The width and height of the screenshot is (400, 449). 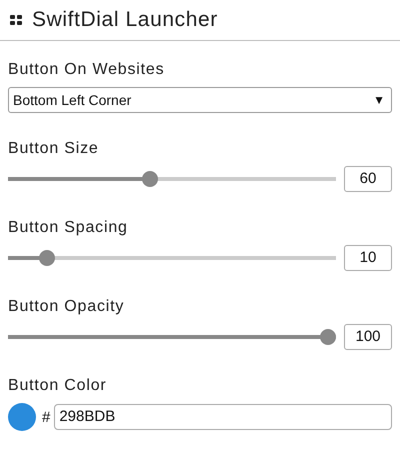 What do you see at coordinates (200, 100) in the screenshot?
I see `position-dropdown: Bottom Left Corner ▼` at bounding box center [200, 100].